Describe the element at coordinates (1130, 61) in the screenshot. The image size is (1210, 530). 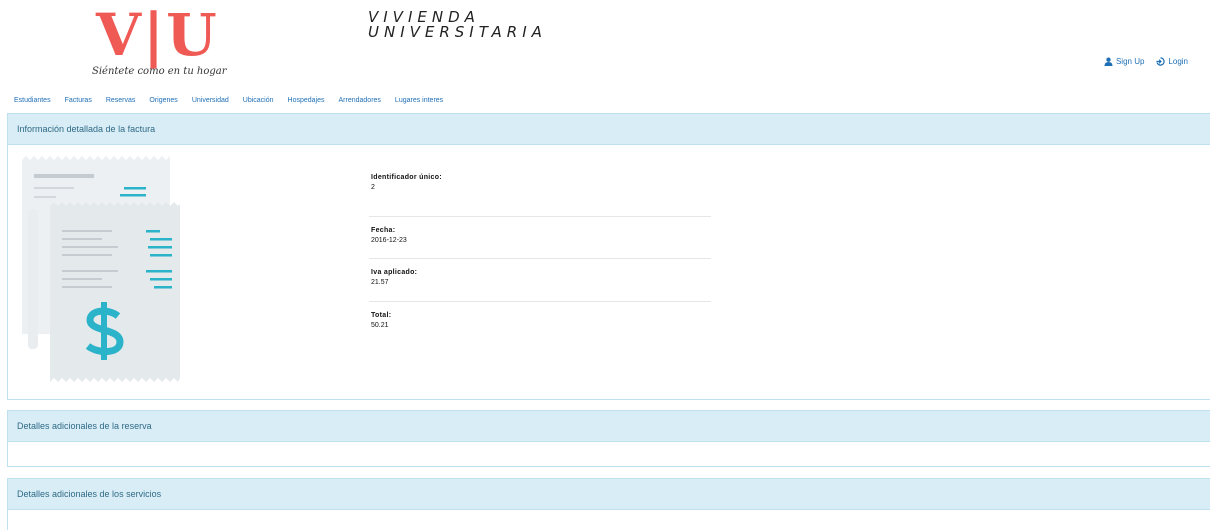
I see `signup-label: Sign Up` at that location.